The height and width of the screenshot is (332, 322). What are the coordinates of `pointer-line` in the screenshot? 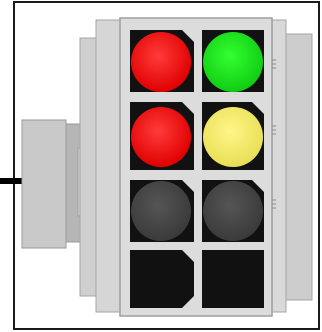 It's located at (12, 181).